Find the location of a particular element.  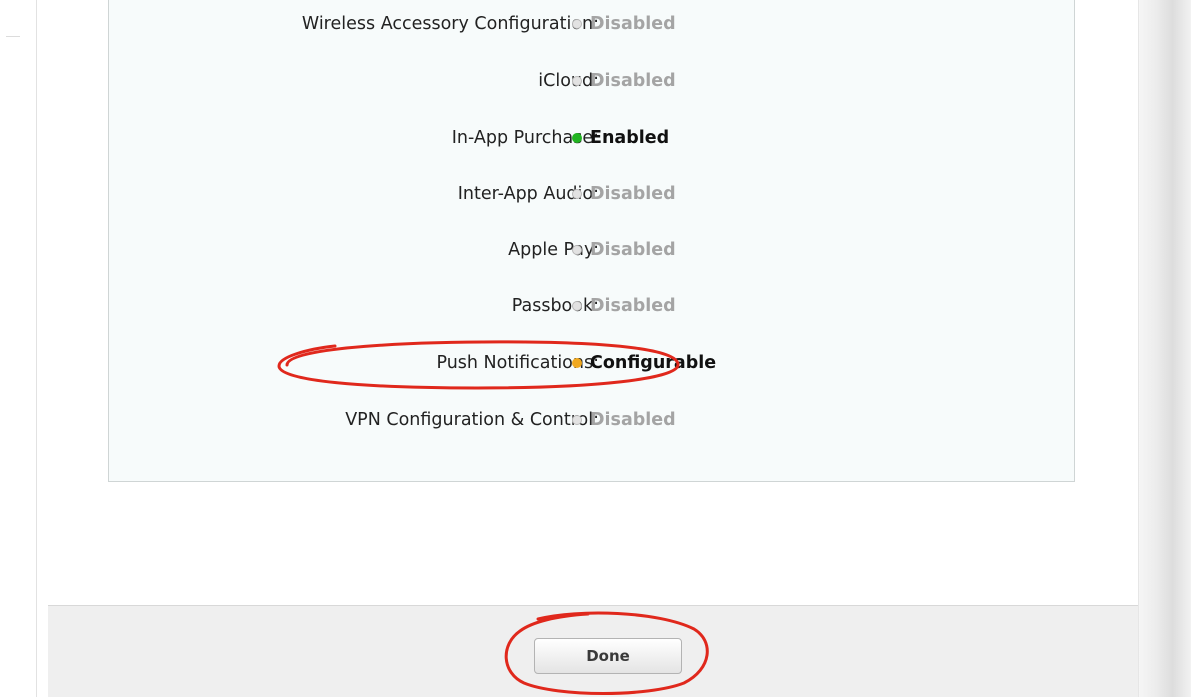

capability-status: Configurable is located at coordinates (644, 363).